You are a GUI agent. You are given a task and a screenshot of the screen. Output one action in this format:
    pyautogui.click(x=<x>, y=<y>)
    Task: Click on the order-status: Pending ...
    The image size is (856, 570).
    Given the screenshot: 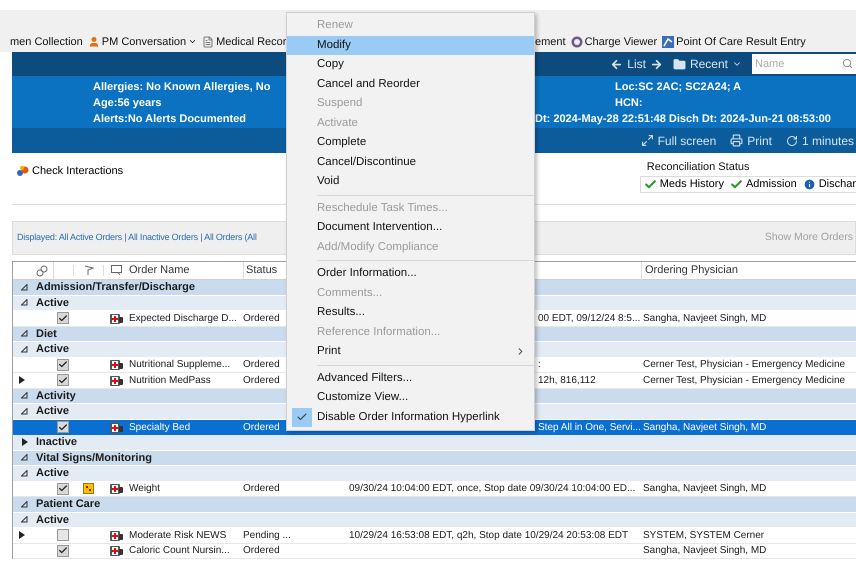 What is the action you would take?
    pyautogui.click(x=267, y=535)
    